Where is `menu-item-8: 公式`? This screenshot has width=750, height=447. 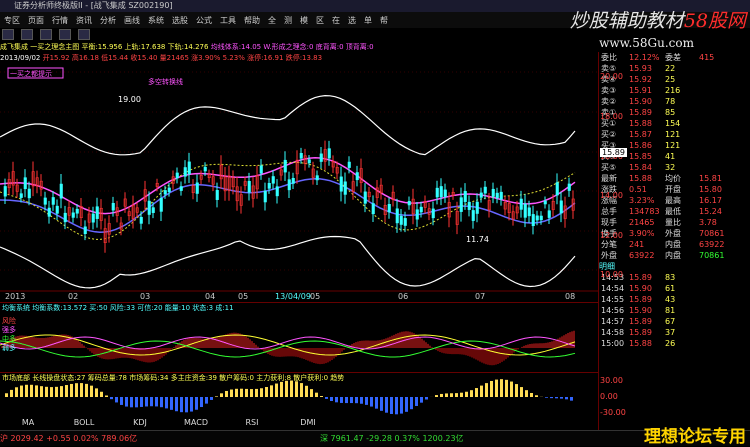 menu-item-8: 公式 is located at coordinates (204, 20).